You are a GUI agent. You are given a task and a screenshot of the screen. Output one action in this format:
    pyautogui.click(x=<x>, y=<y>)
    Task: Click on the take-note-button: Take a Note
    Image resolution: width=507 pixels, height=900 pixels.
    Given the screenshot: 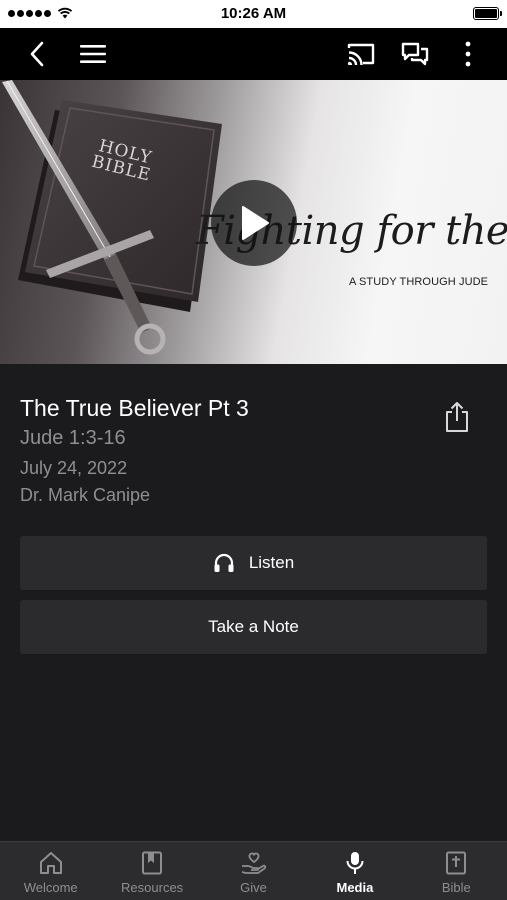 What is the action you would take?
    pyautogui.click(x=253, y=627)
    